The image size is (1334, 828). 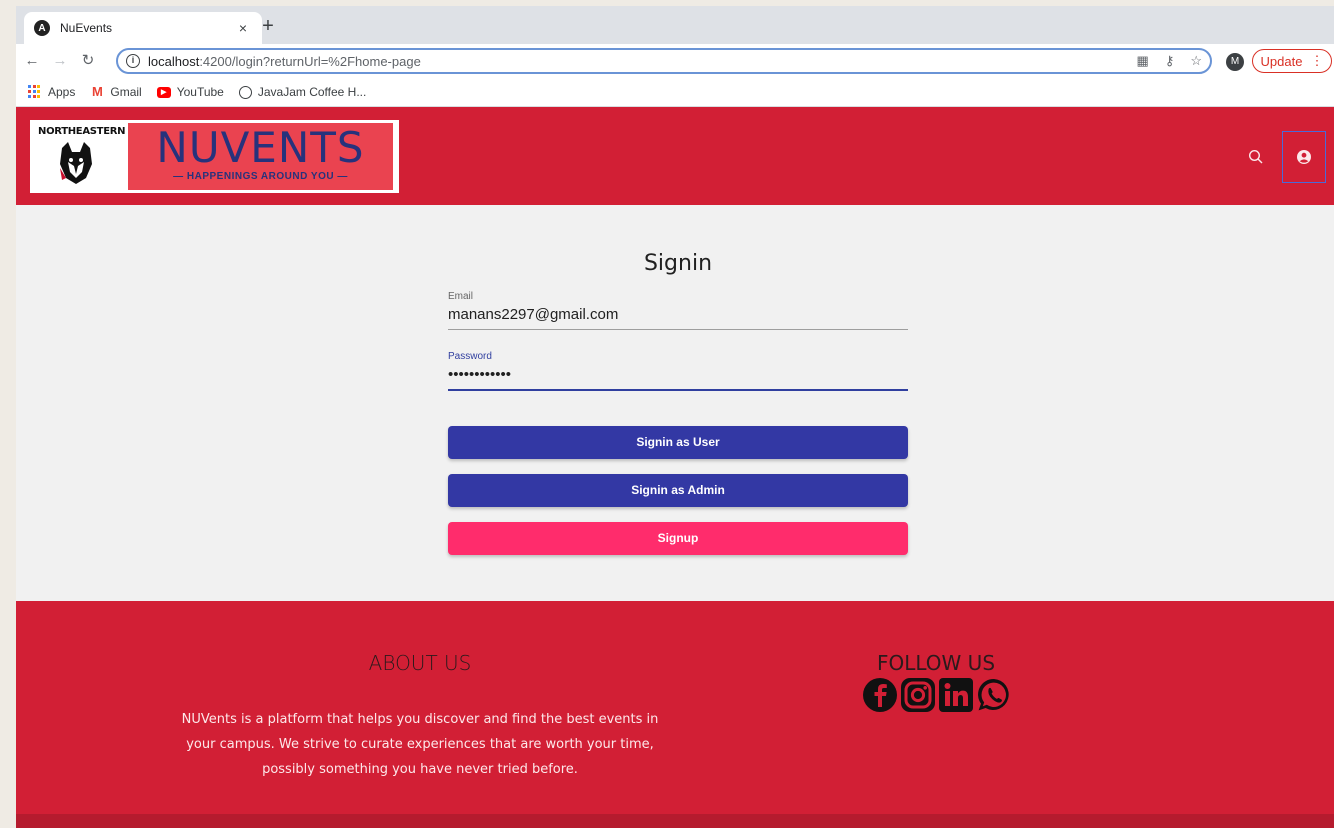 What do you see at coordinates (461, 296) in the screenshot?
I see `email-label: Email` at bounding box center [461, 296].